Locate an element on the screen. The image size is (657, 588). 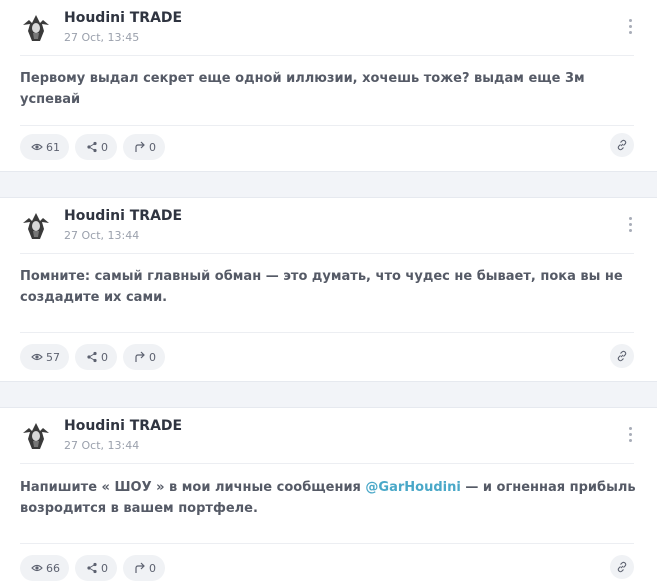
post-stats: 57 0 0 is located at coordinates (92, 357).